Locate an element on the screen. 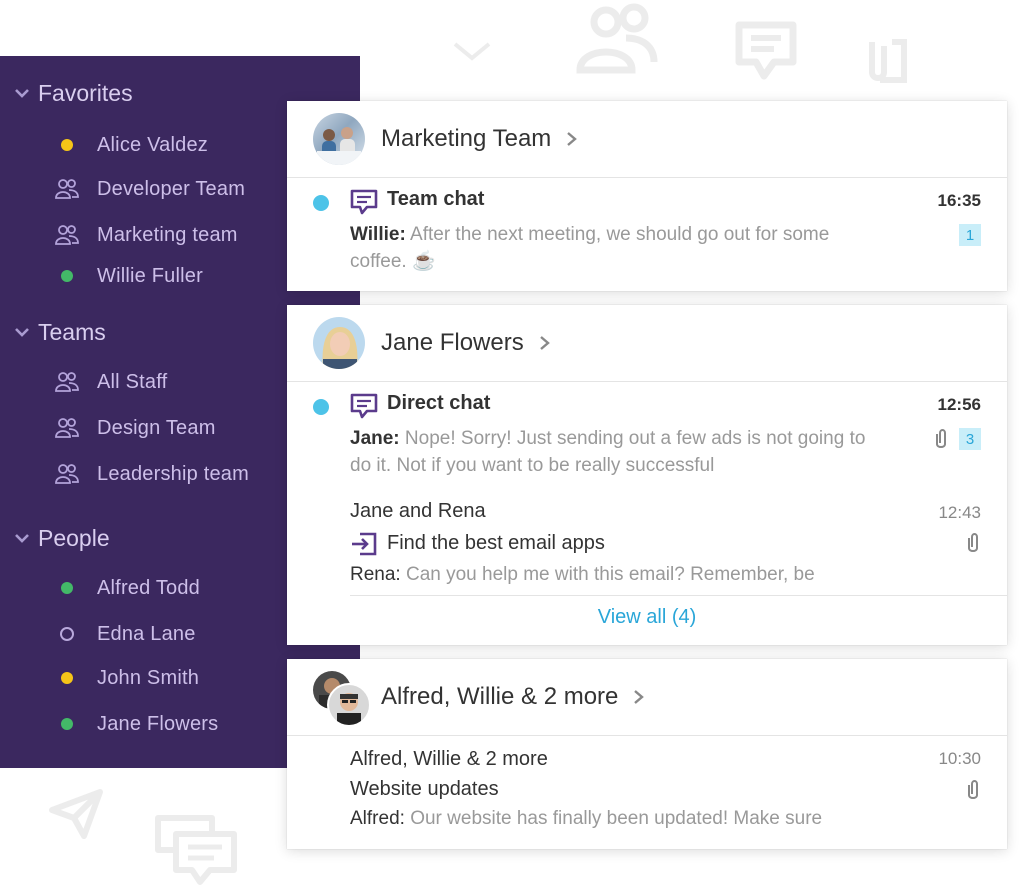 This screenshot has height=886, width=1024. sidebar-item-john-smith: John Smith is located at coordinates (125, 678).